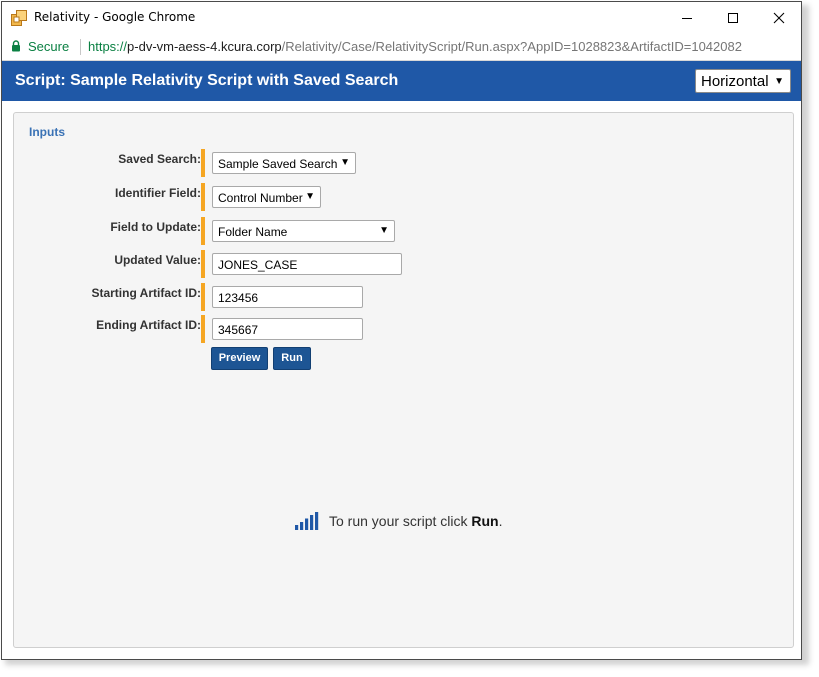  Describe the element at coordinates (400, 521) in the screenshot. I see `hint-prefix: To run your script click` at that location.